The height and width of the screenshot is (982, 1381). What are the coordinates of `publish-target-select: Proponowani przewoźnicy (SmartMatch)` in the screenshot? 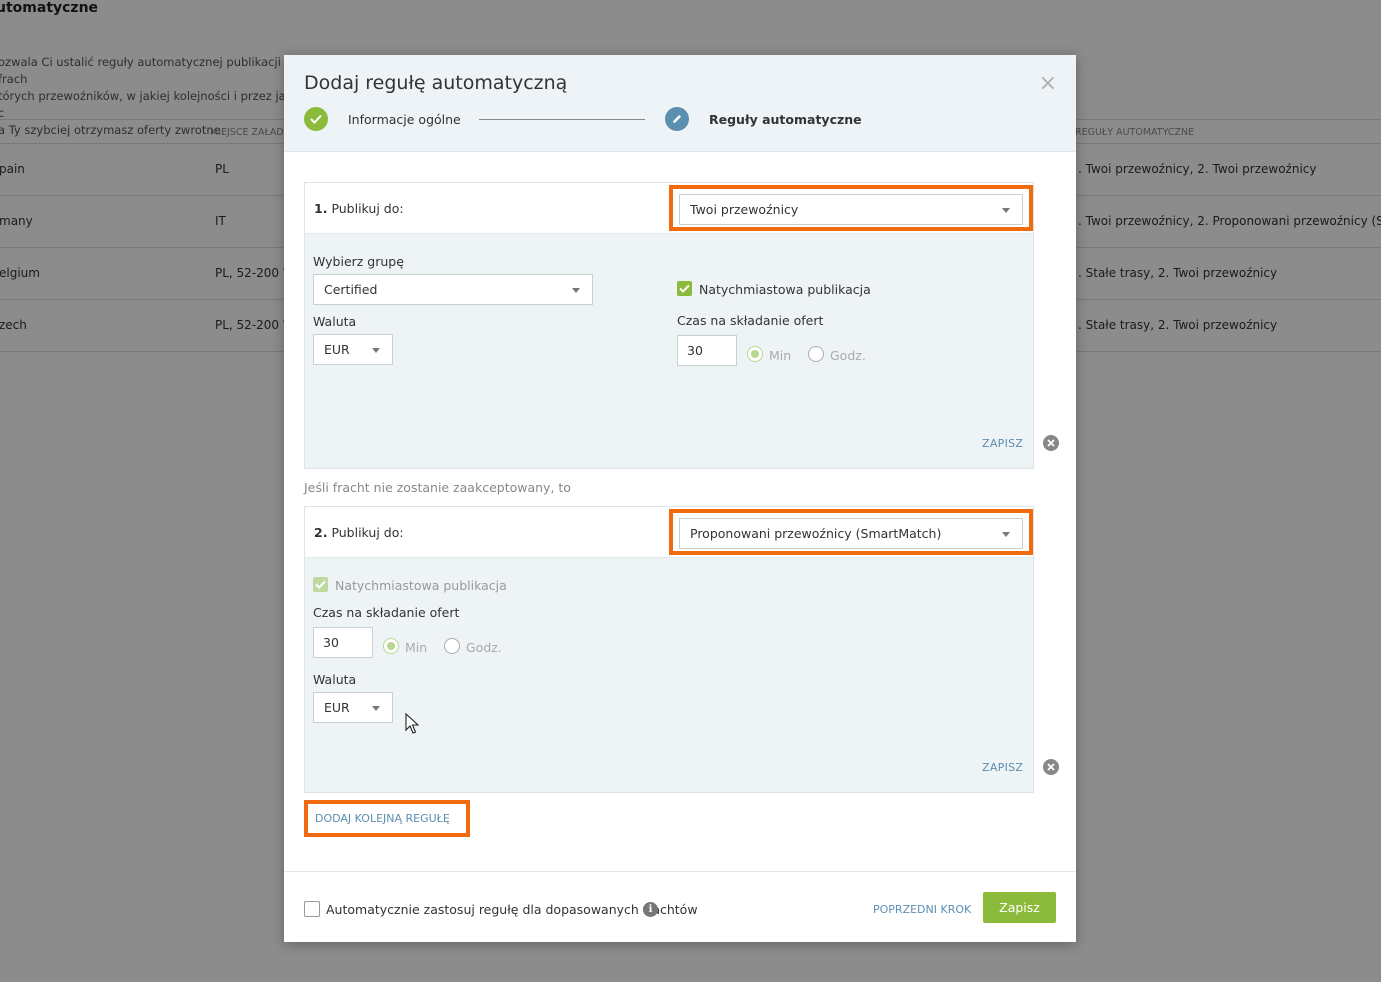 It's located at (851, 533).